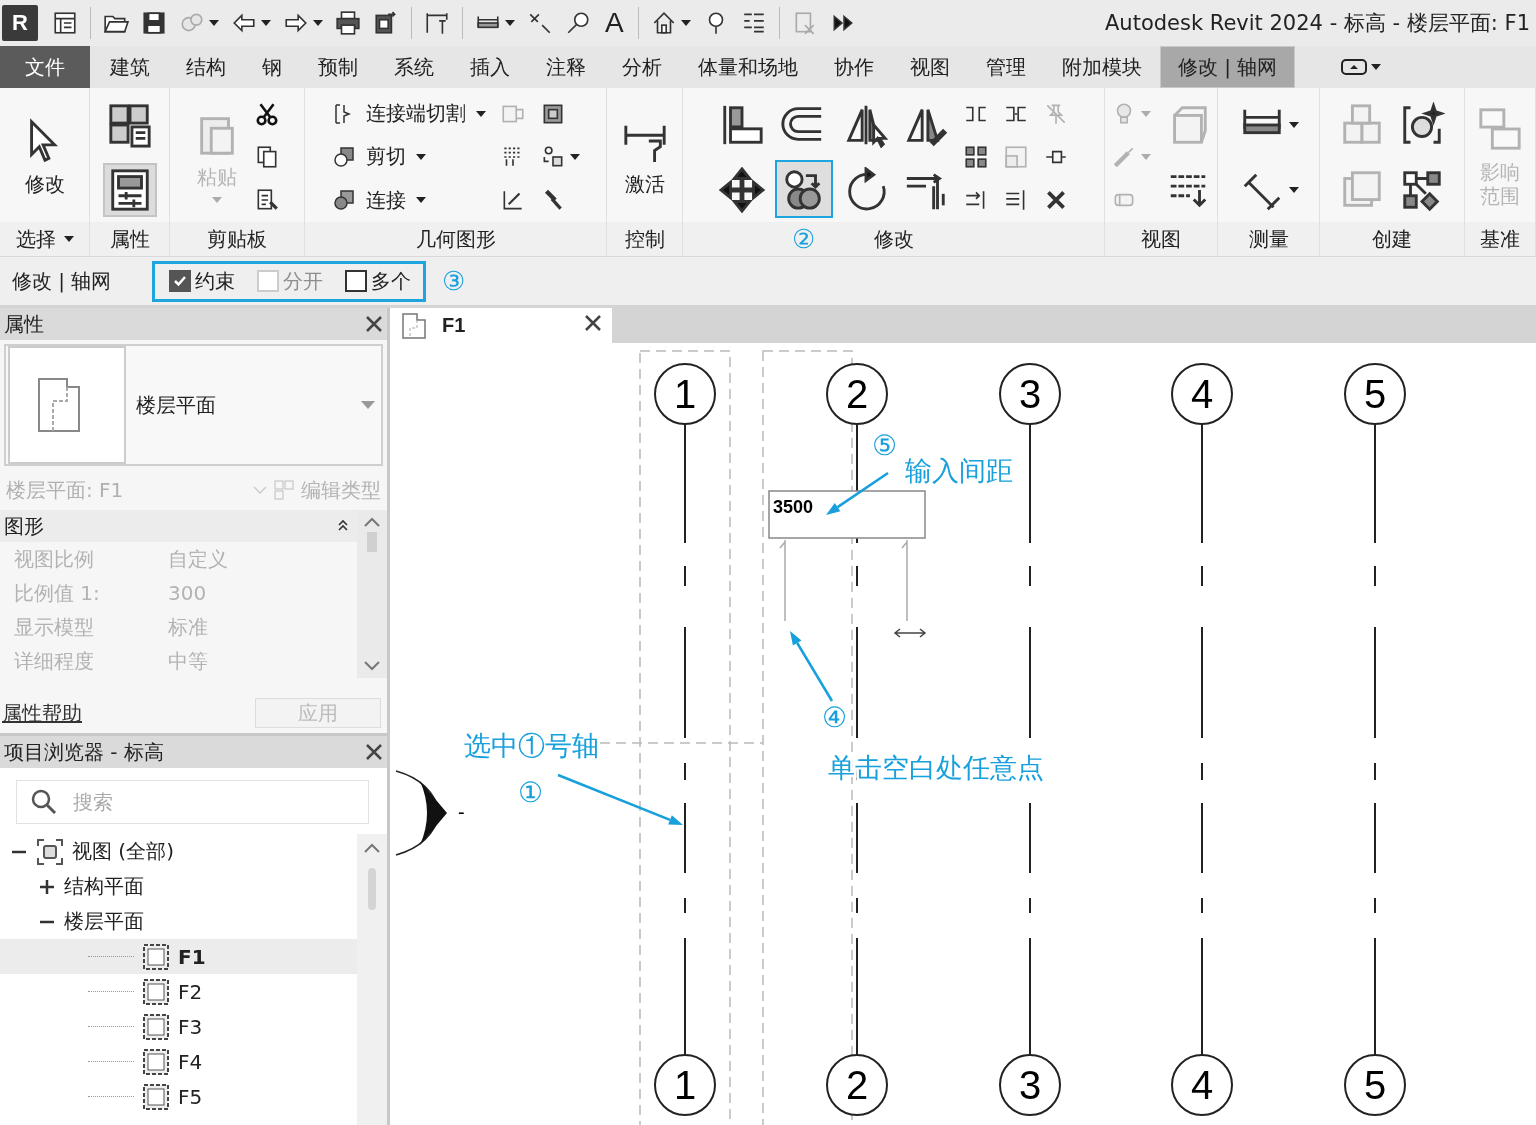  I want to click on ribbon-tab: 钢, so click(272, 67).